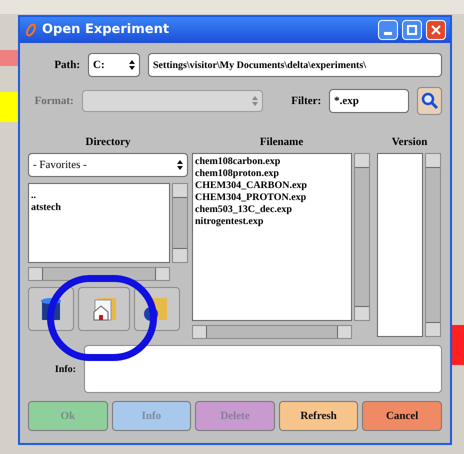 Image resolution: width=464 pixels, height=454 pixels. I want to click on dialog-button: Refresh, so click(318, 416).